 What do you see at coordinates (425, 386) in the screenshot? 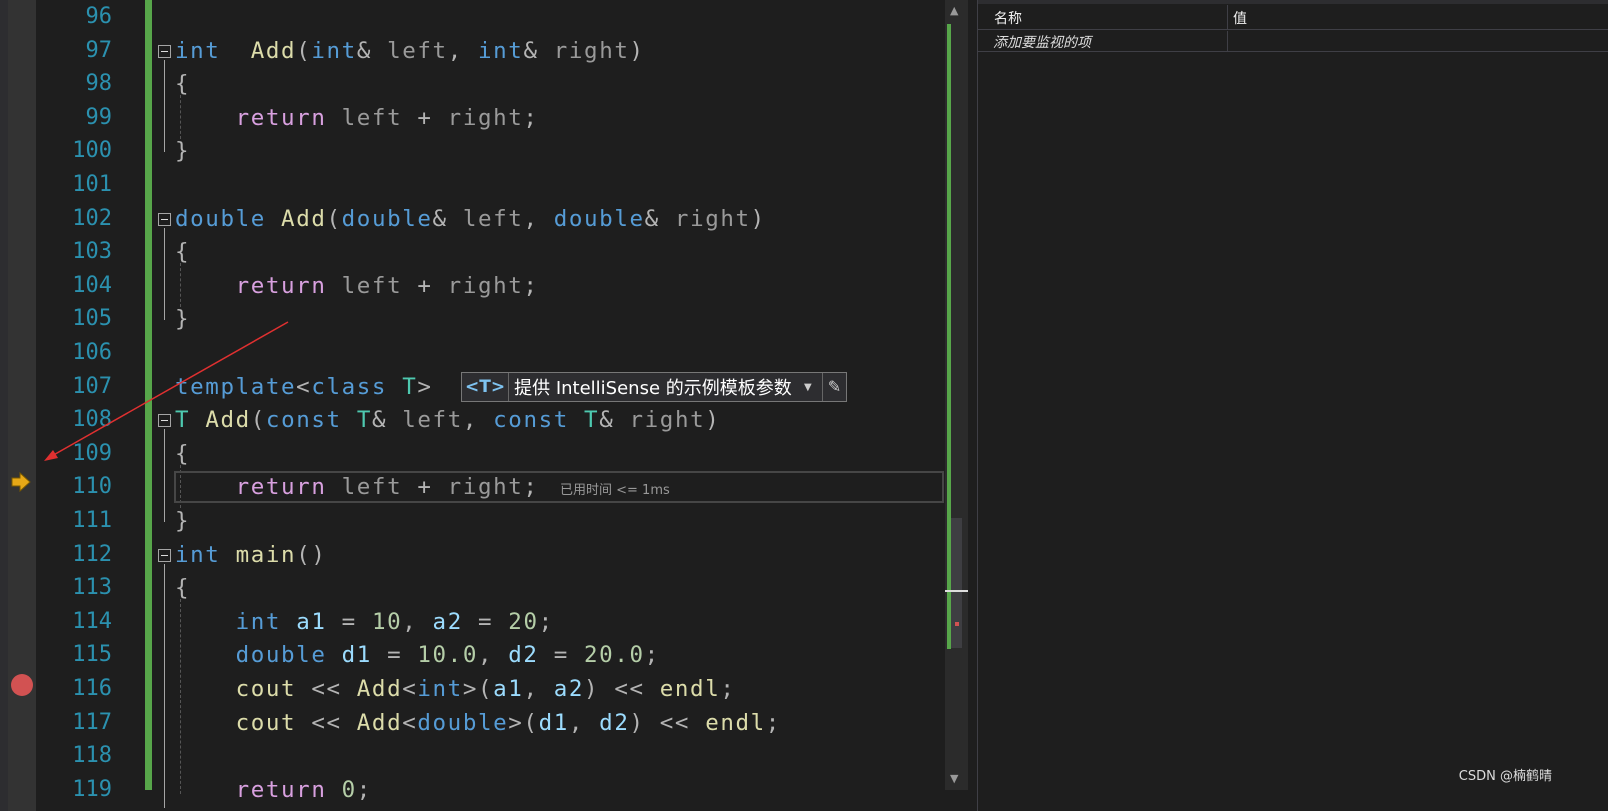
I see `code-token: >` at bounding box center [425, 386].